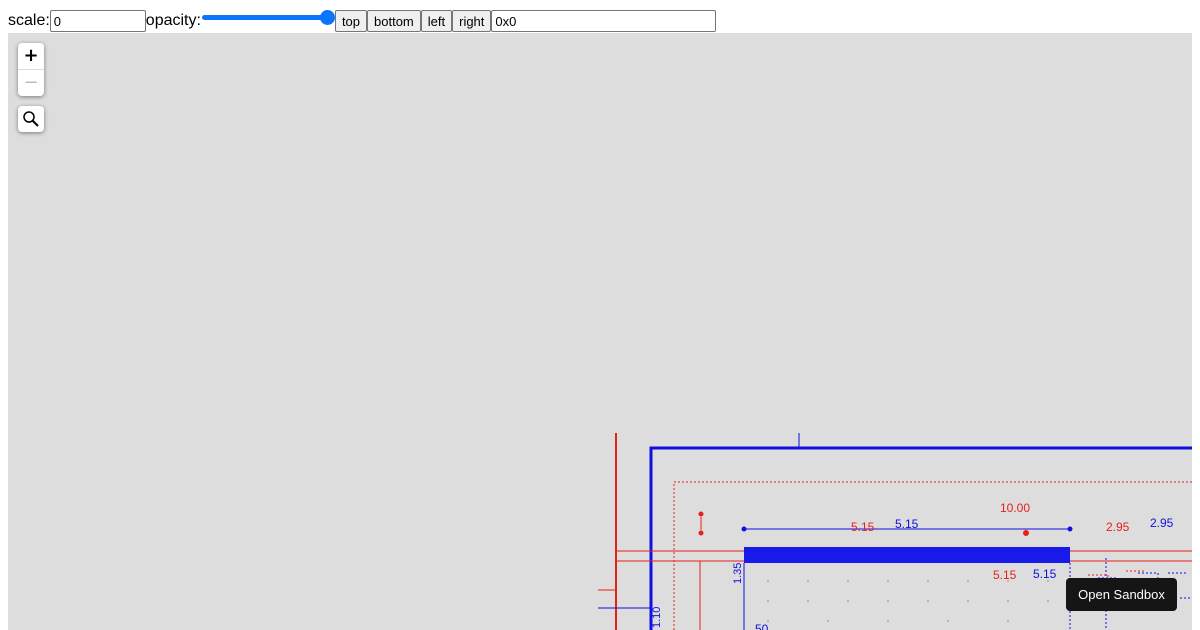 The image size is (1200, 630). Describe the element at coordinates (31, 56) in the screenshot. I see `zoom-in-button: +` at that location.